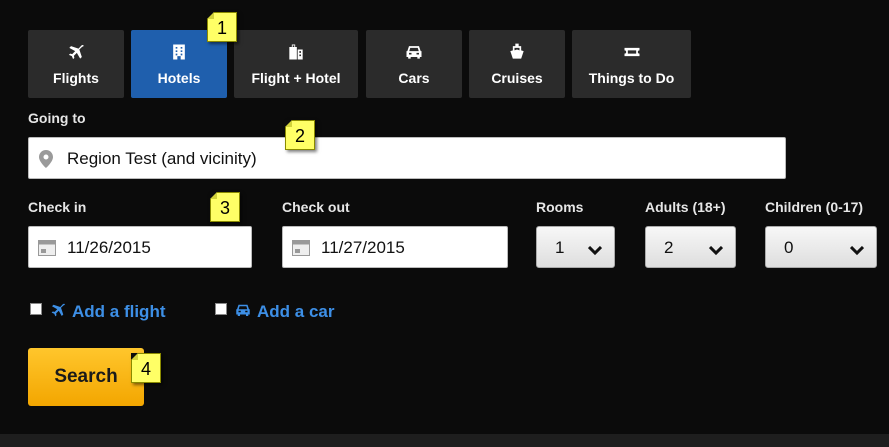 The image size is (889, 447). I want to click on tab-label: Hotels, so click(179, 78).